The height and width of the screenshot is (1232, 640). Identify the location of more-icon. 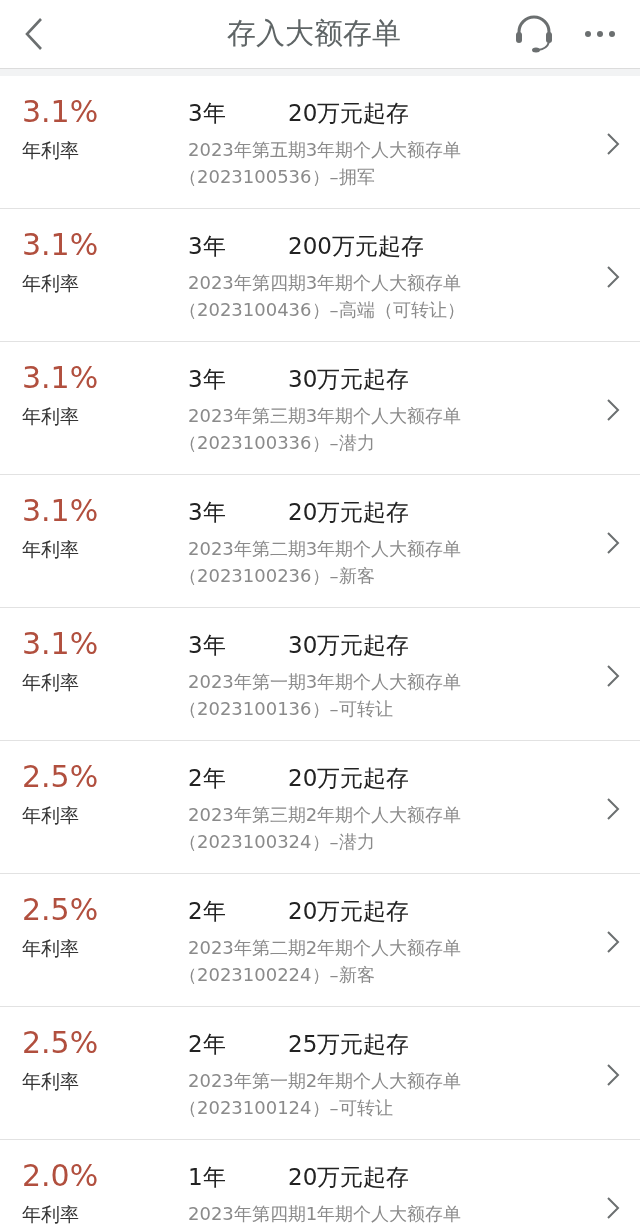
(600, 34).